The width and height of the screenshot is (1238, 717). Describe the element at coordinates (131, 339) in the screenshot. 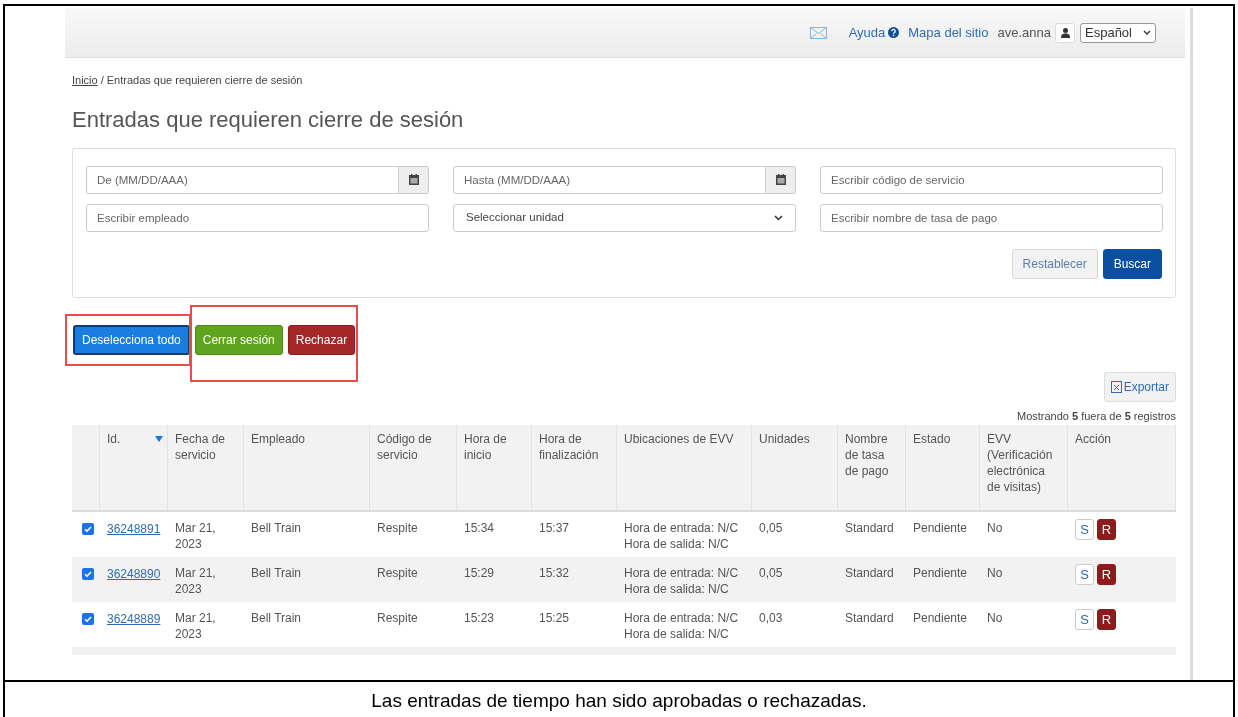

I see `action-button: Deselecciona todo` at that location.